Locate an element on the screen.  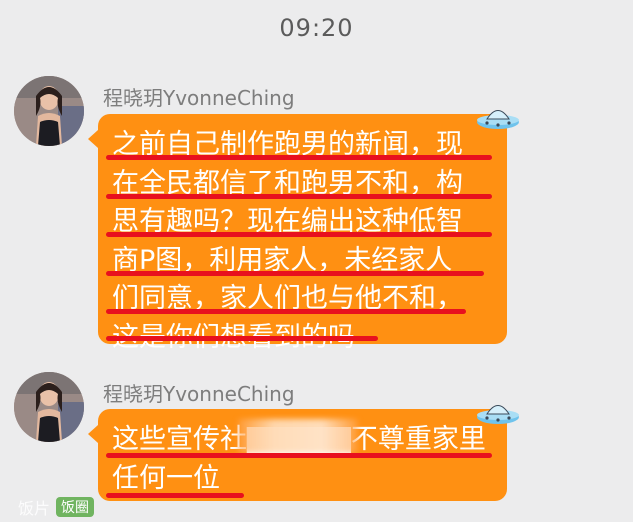
watermark-badge: 饭圈 is located at coordinates (75, 507).